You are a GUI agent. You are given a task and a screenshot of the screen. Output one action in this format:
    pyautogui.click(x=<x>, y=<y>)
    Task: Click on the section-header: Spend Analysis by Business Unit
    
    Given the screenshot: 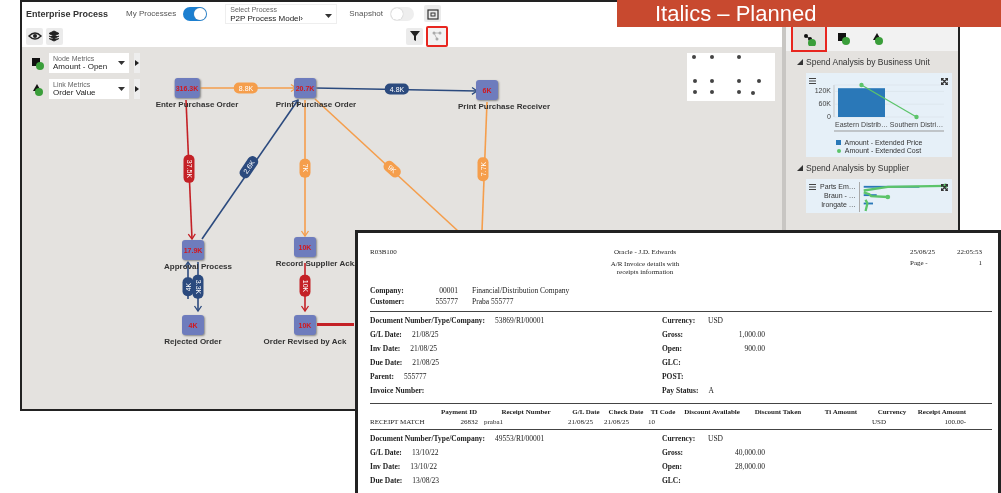 What is the action you would take?
    pyautogui.click(x=877, y=62)
    